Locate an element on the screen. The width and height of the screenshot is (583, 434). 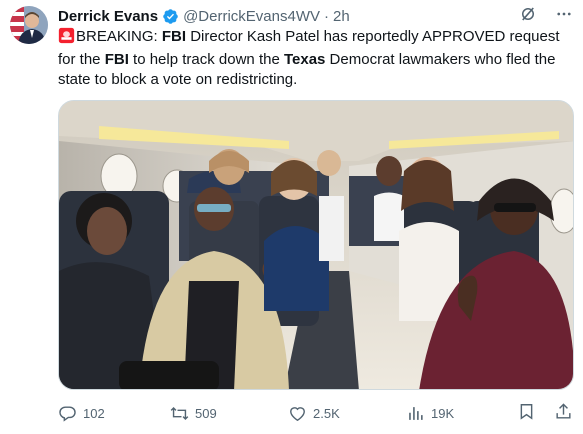
repost-count: 509 is located at coordinates (206, 413).